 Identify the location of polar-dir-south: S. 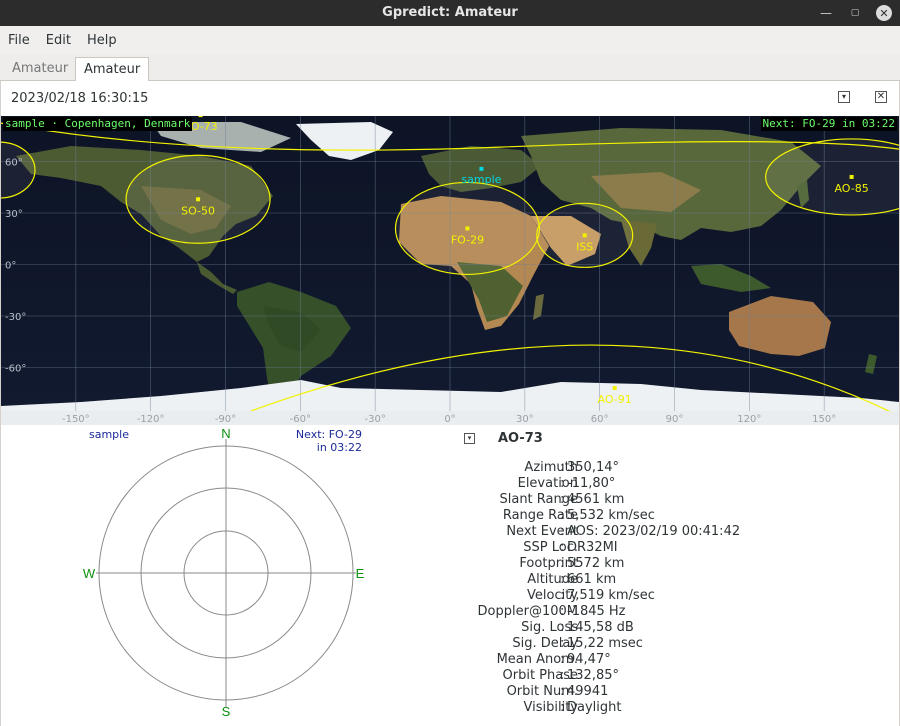
(226, 711).